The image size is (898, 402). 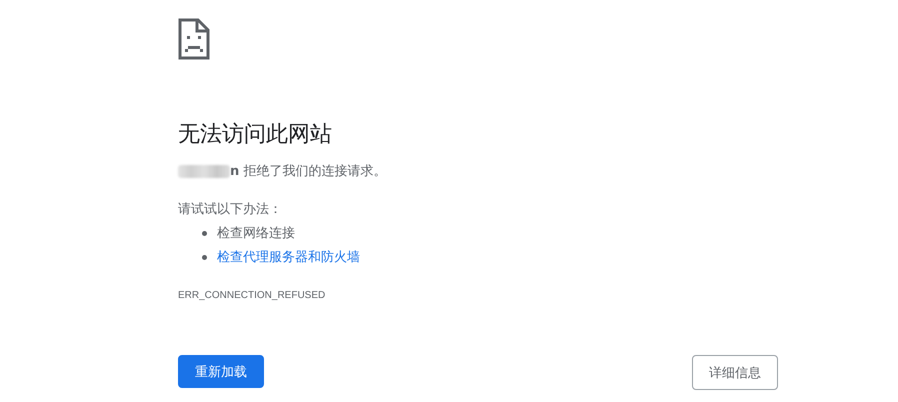 I want to click on details-button: 详细信息, so click(x=735, y=372).